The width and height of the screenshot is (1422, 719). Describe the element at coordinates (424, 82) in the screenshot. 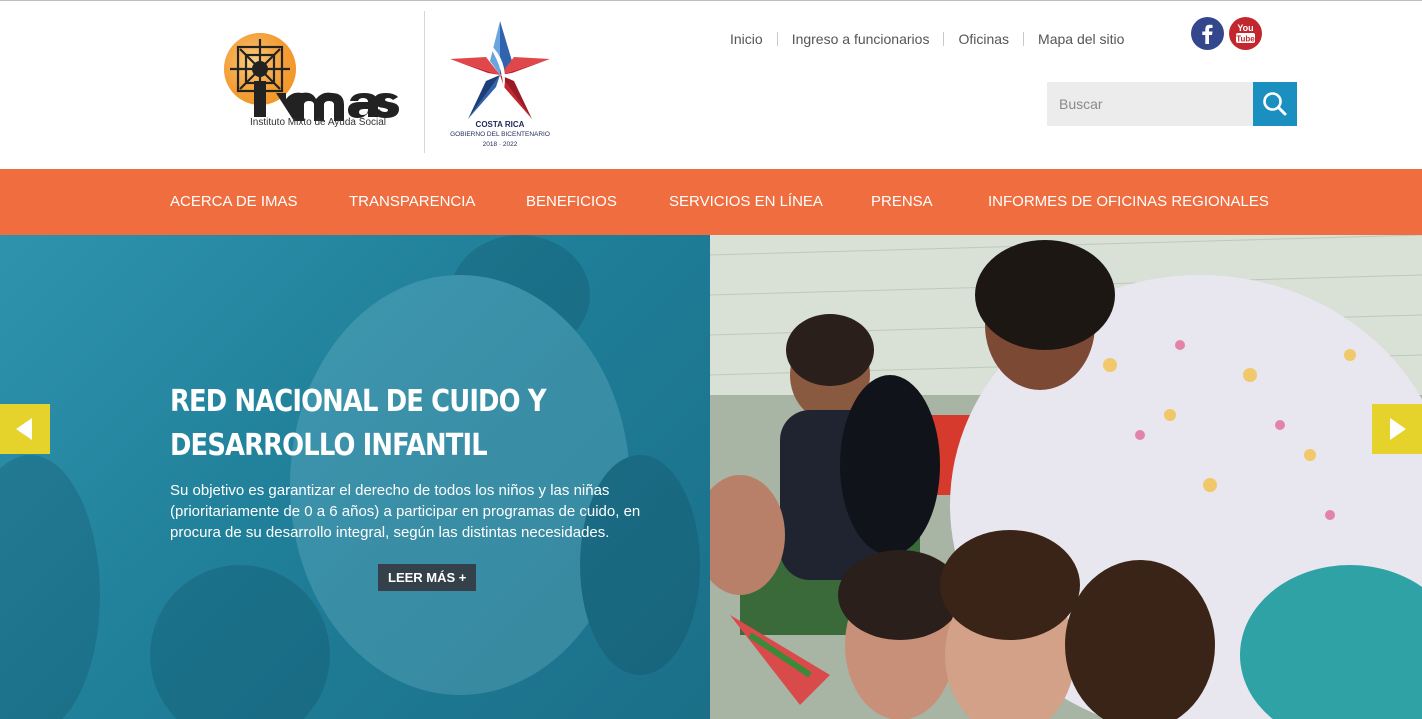

I see `logo-divider` at that location.